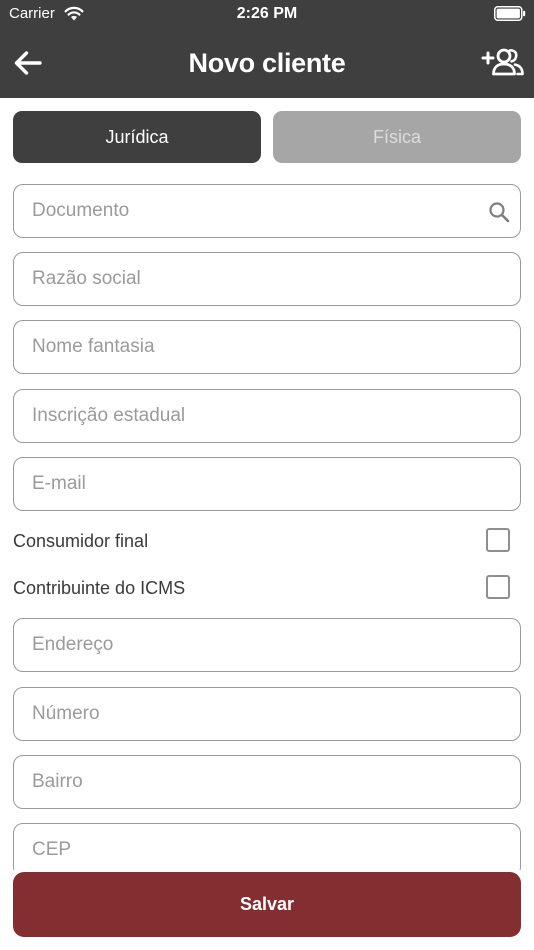 Image resolution: width=534 pixels, height=950 pixels. Describe the element at coordinates (267, 540) in the screenshot. I see `consumidor-final-row: Consumidor final` at that location.